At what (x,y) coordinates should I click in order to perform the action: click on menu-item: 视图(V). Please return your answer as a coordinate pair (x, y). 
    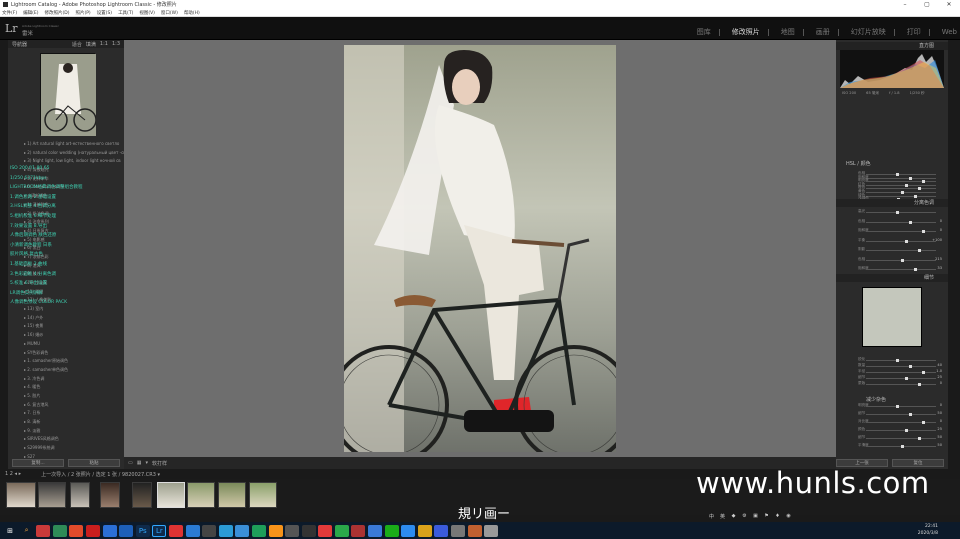
    Looking at the image, I should click on (147, 13).